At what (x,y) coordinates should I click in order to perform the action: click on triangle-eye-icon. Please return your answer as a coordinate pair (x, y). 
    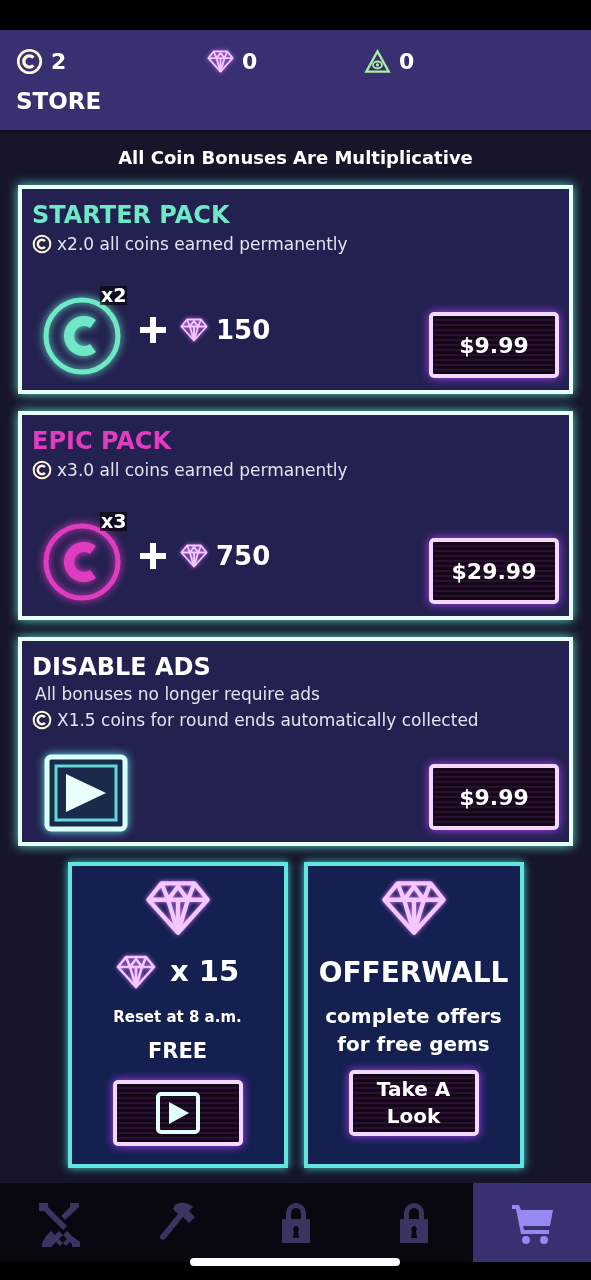
    Looking at the image, I should click on (377, 61).